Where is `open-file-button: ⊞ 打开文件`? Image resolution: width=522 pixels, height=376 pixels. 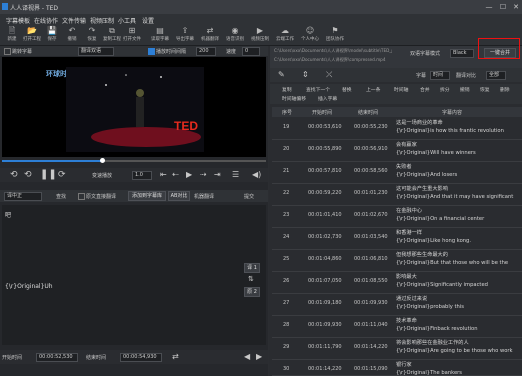
open-file-button: ⊞ 打开文件 is located at coordinates (132, 34).